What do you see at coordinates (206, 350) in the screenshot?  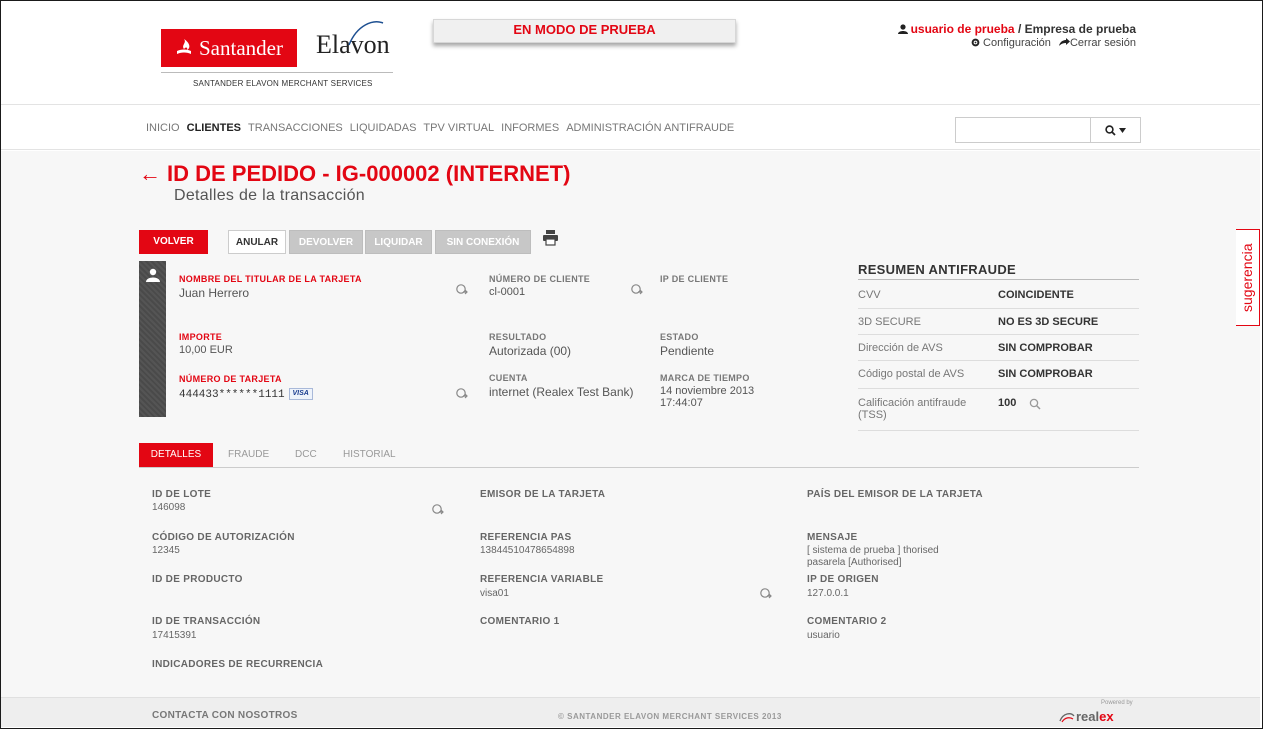 I see `importe-value: 10,00 EUR` at bounding box center [206, 350].